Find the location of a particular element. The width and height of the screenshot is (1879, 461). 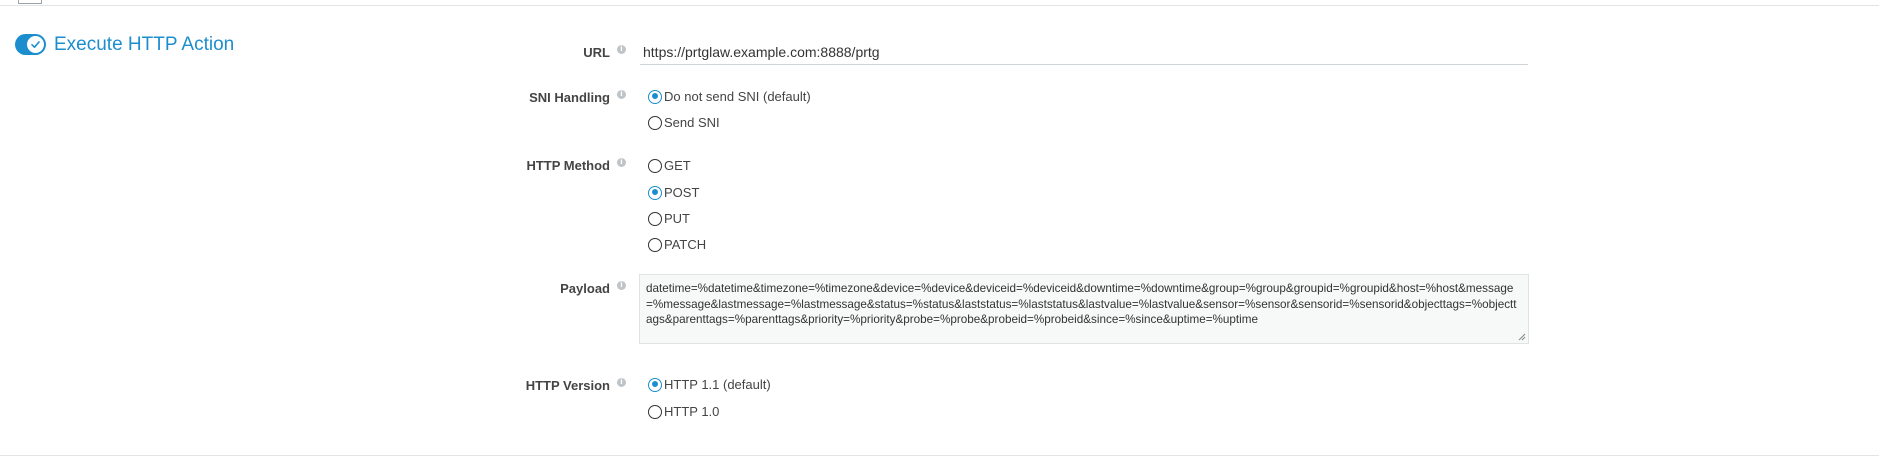

radio-sni-default: Do not send SNI (default) is located at coordinates (729, 96).